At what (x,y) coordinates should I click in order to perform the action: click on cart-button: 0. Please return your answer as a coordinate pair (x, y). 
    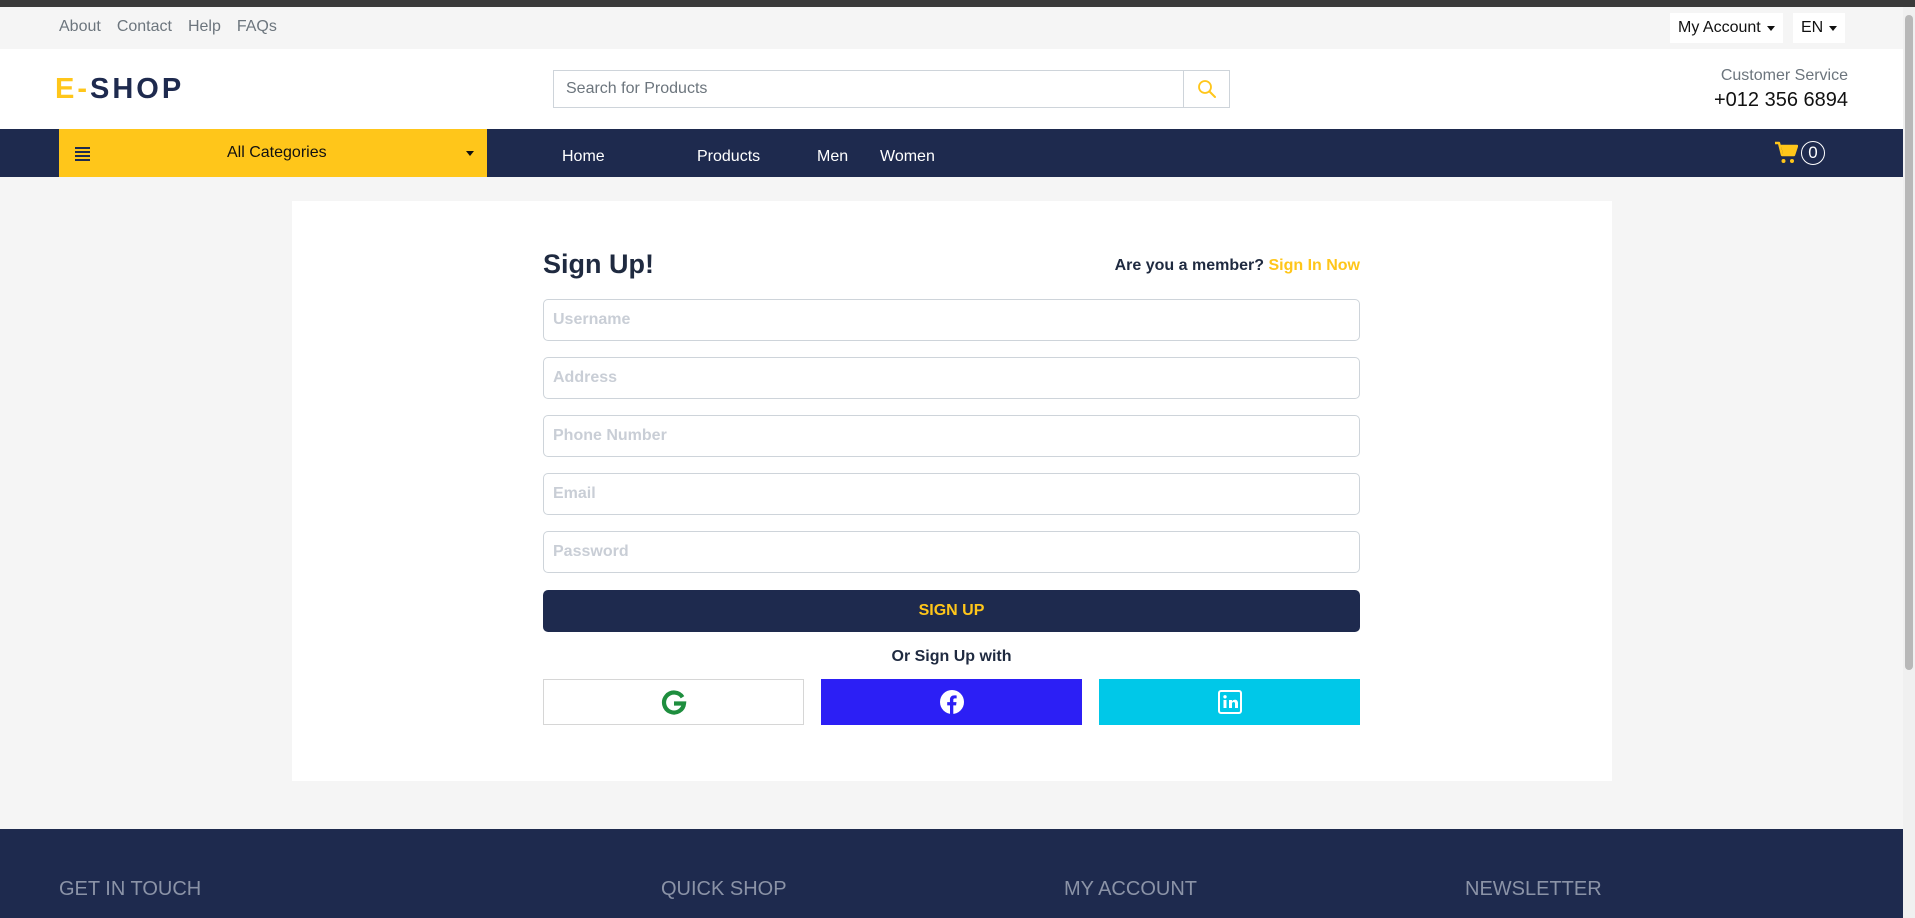
    Looking at the image, I should click on (1799, 153).